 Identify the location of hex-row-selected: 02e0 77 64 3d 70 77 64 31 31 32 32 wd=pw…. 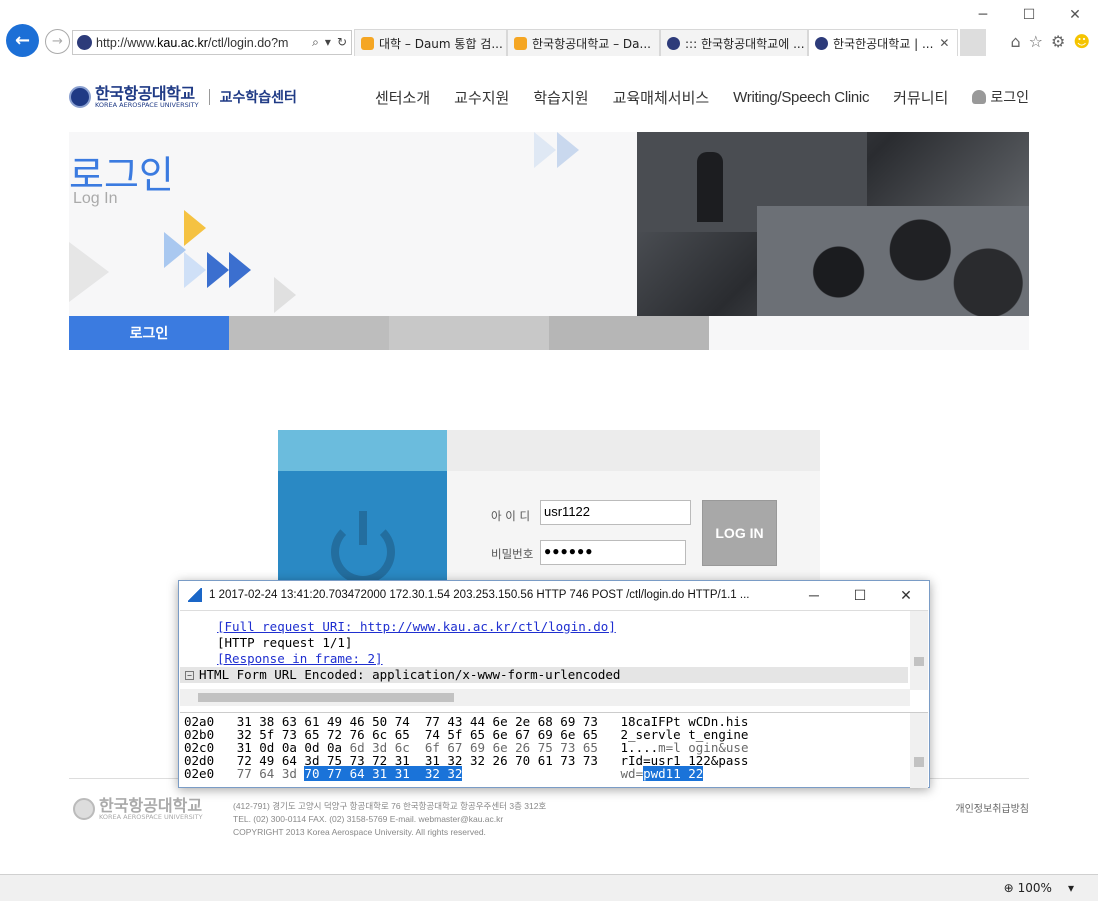
(444, 773).